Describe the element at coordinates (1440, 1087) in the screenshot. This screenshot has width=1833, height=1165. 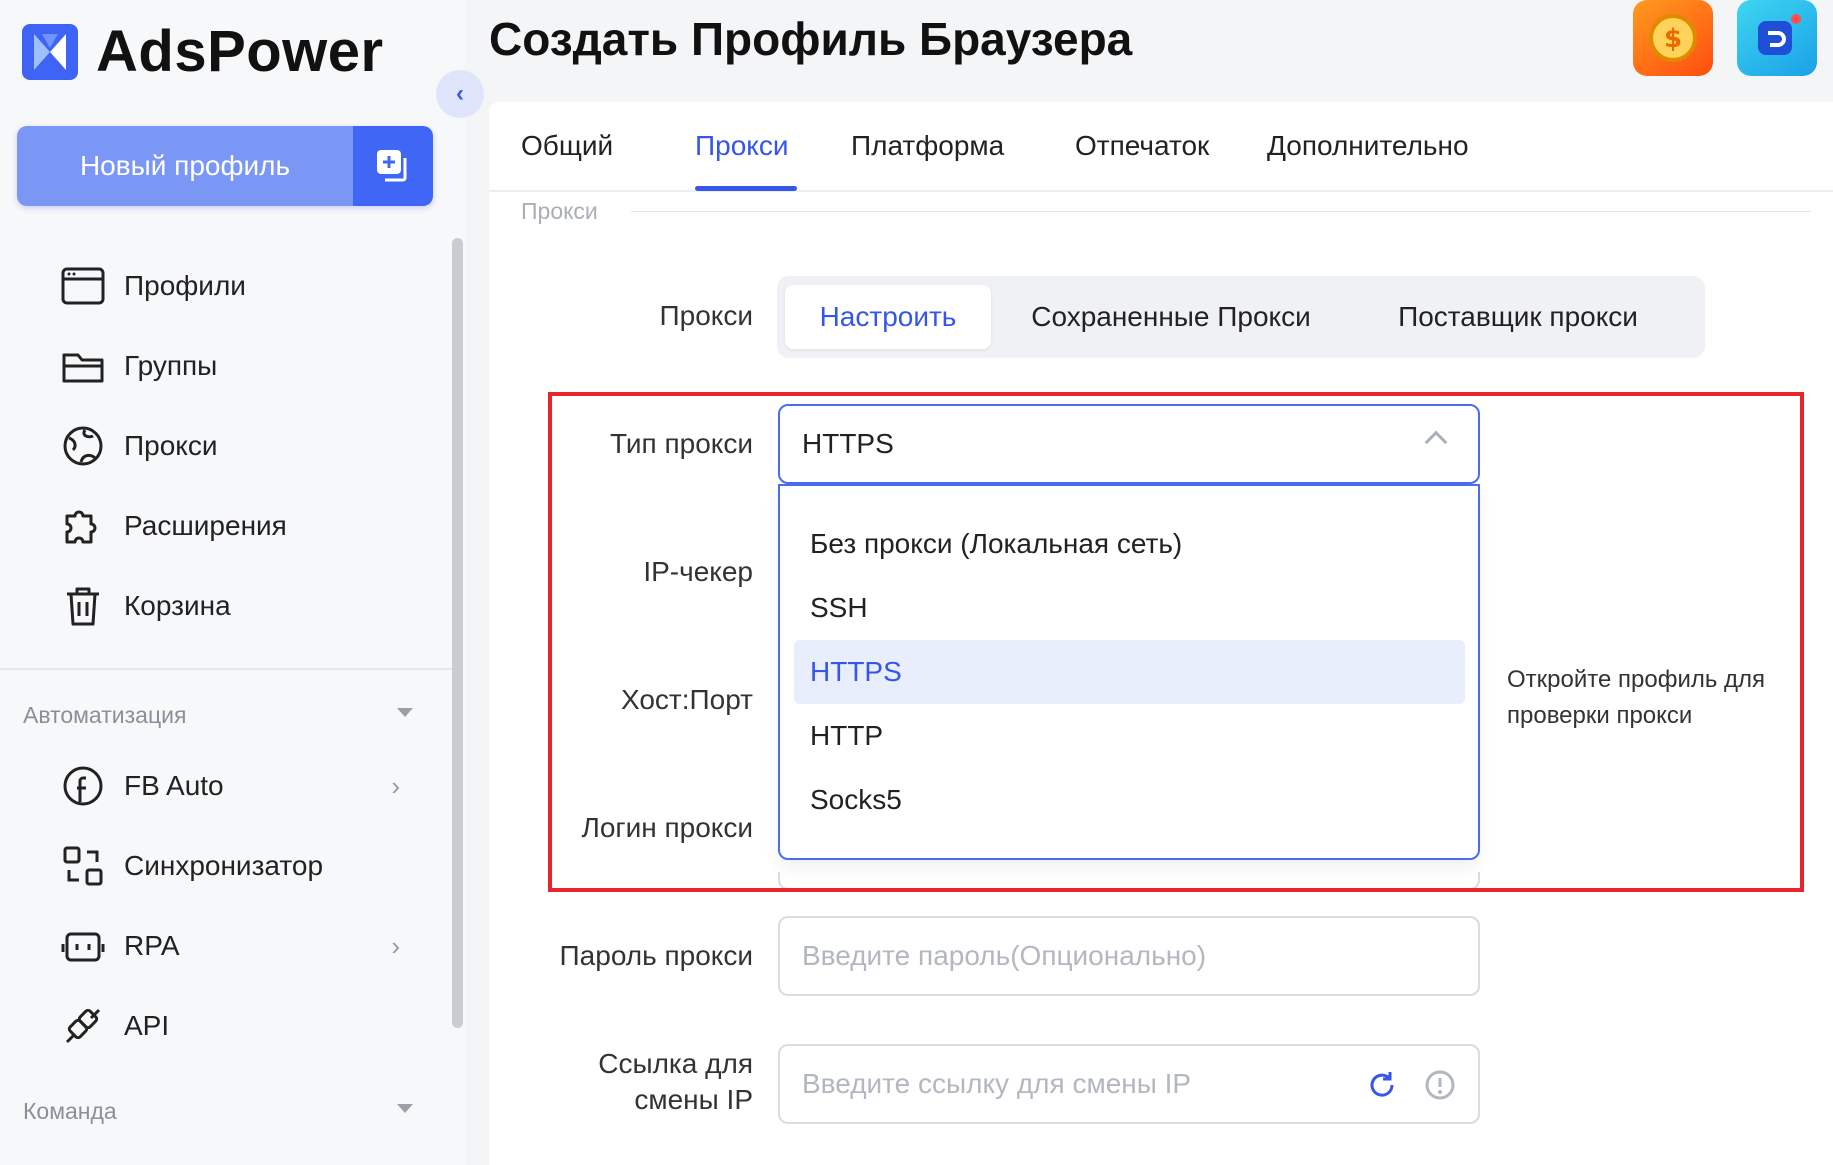
I see `info-icon` at that location.